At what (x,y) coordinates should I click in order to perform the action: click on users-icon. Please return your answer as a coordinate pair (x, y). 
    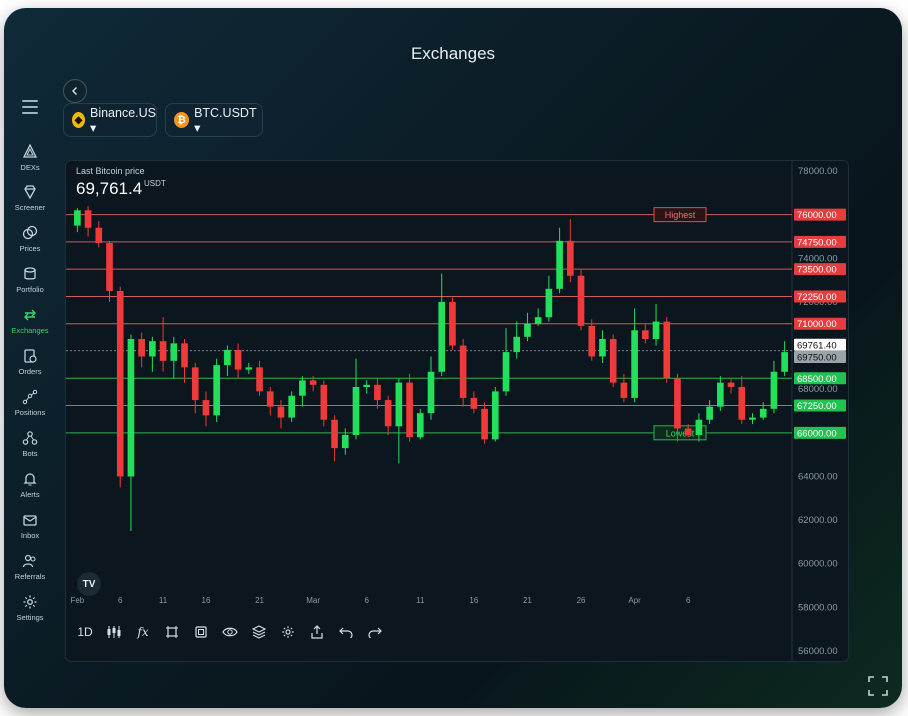
    Looking at the image, I should click on (29, 561).